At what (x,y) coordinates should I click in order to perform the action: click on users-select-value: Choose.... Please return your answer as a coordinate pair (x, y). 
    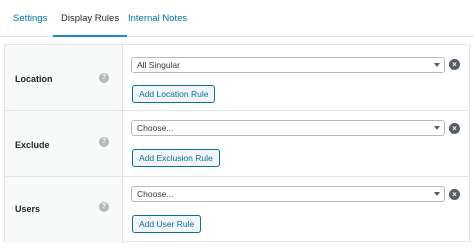
    Looking at the image, I should click on (155, 194).